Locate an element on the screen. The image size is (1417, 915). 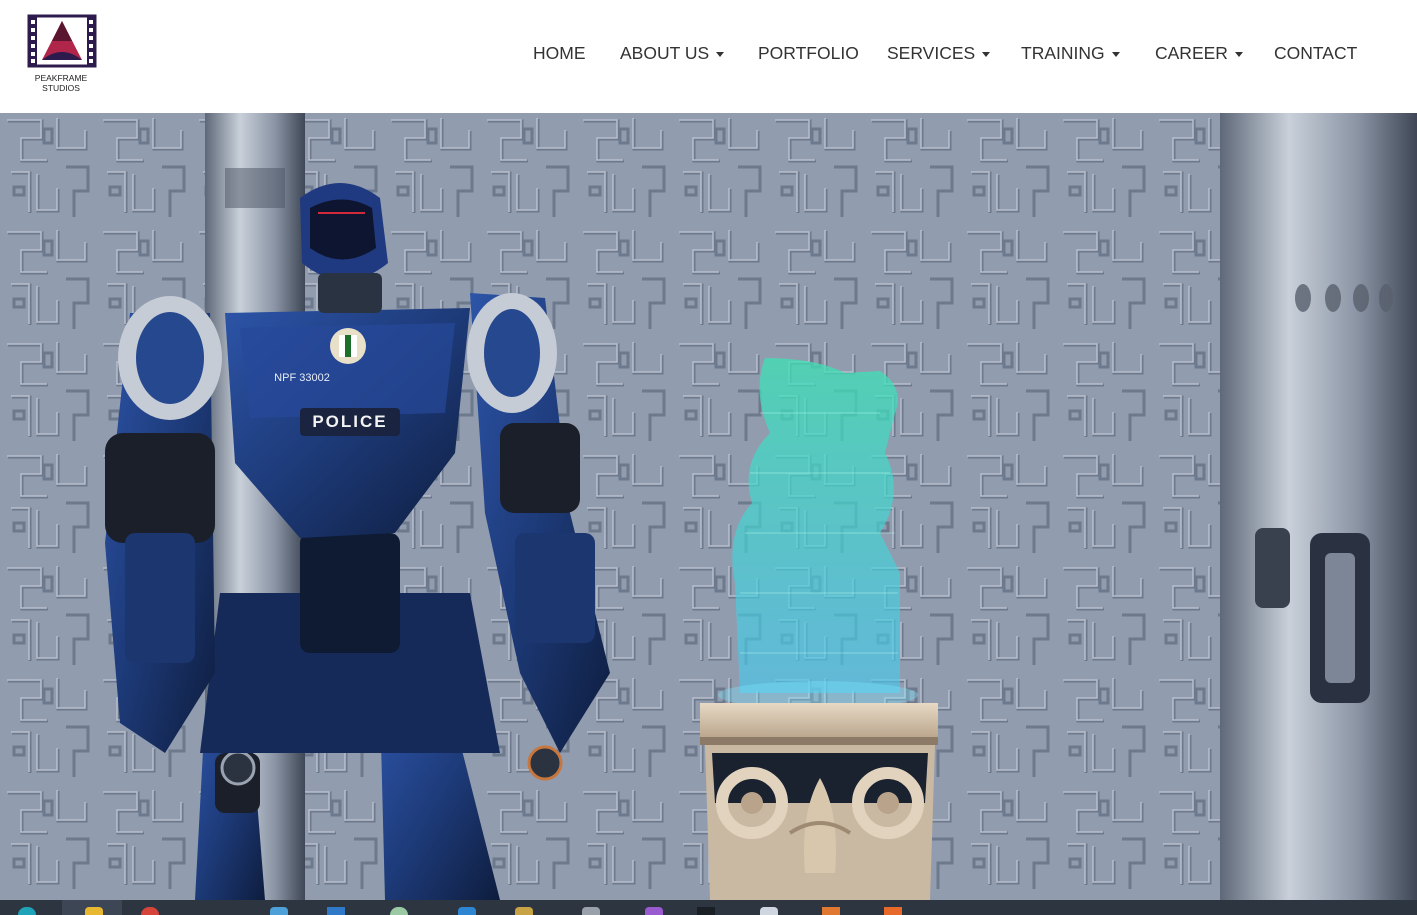
os-taskbar is located at coordinates (708, 907).